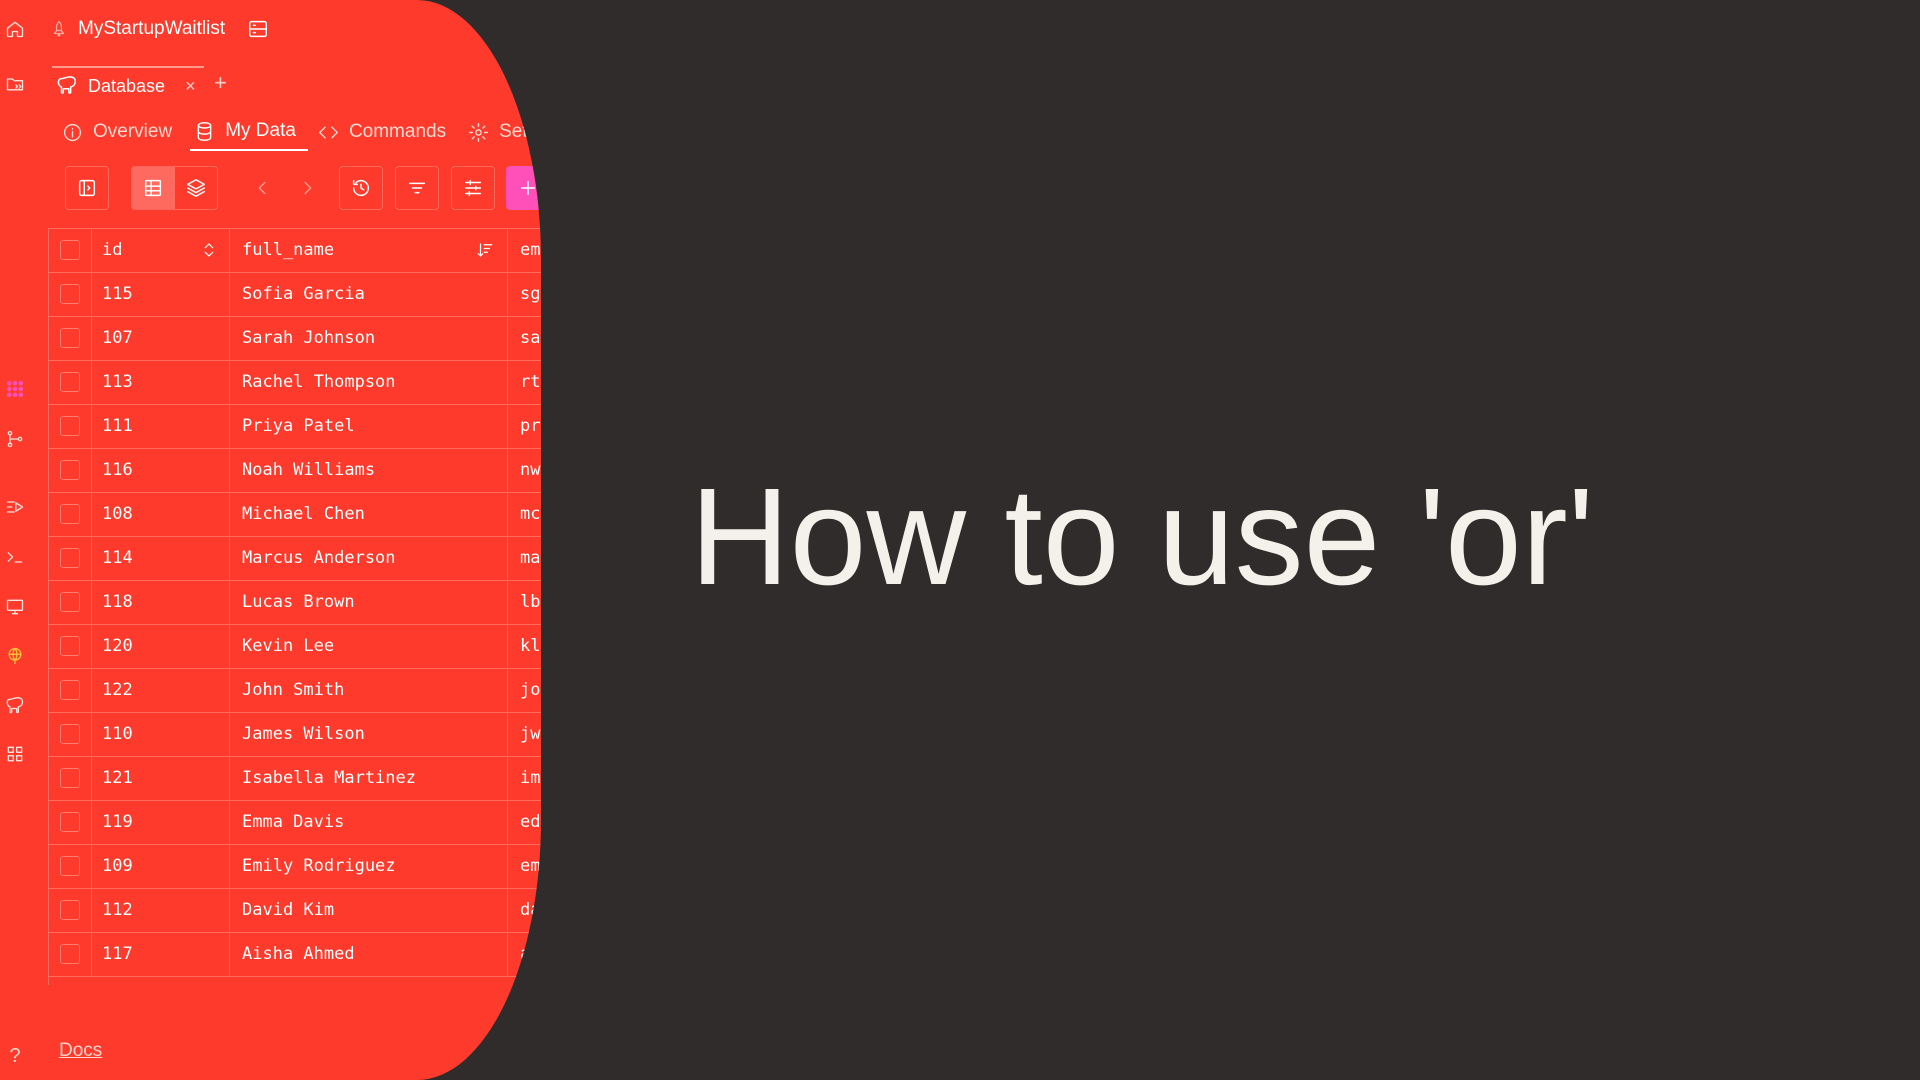 The image size is (1920, 1080). Describe the element at coordinates (80, 1051) in the screenshot. I see `docs-link: Docs` at that location.